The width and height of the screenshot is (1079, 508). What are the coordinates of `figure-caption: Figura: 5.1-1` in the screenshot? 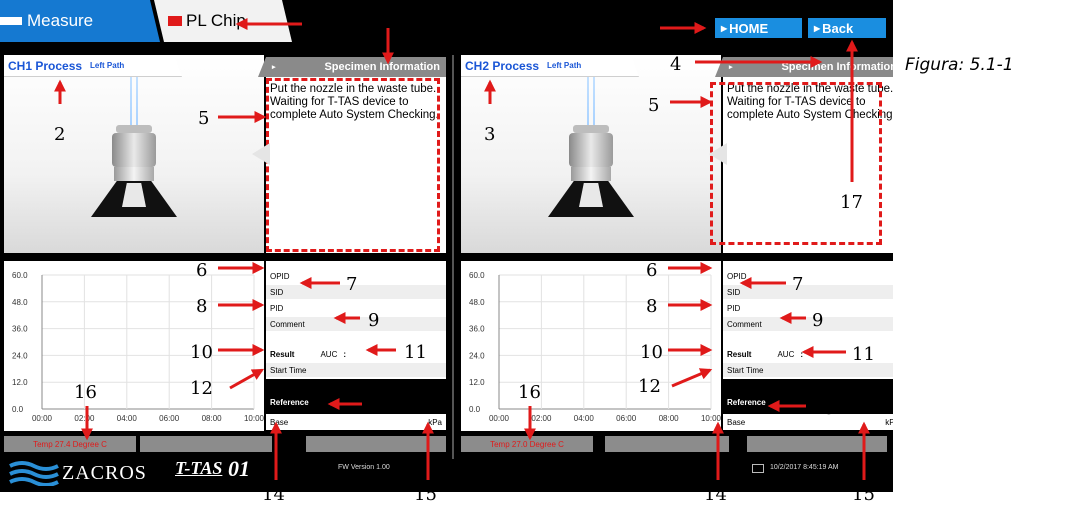 It's located at (959, 65).